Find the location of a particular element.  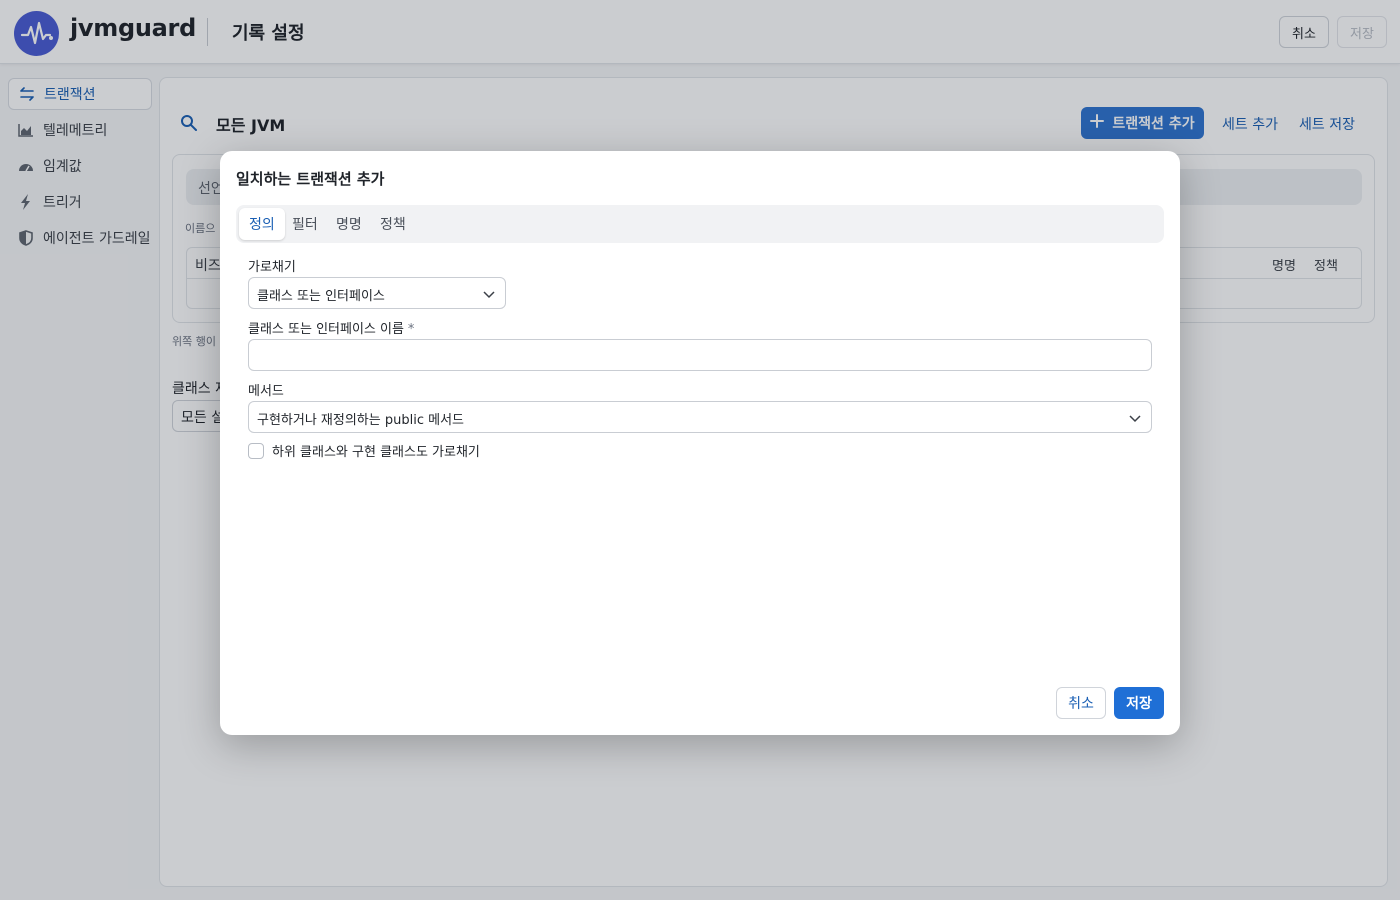

subclass-checkbox is located at coordinates (256, 450).